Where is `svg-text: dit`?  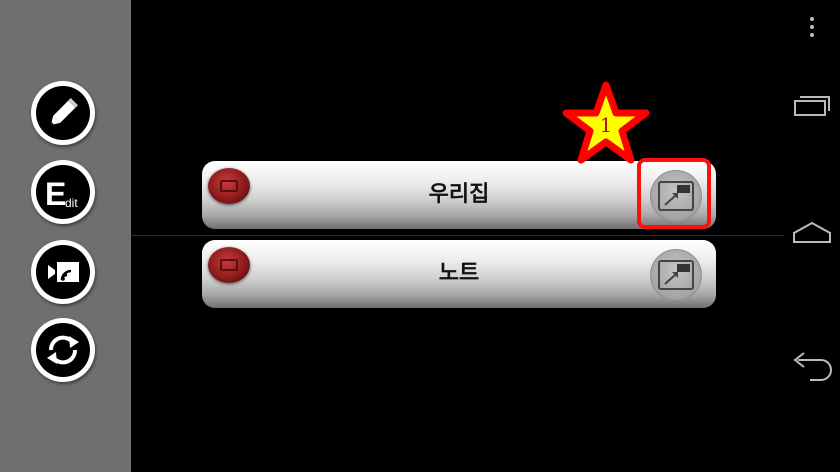
svg-text: dit is located at coordinates (71, 203).